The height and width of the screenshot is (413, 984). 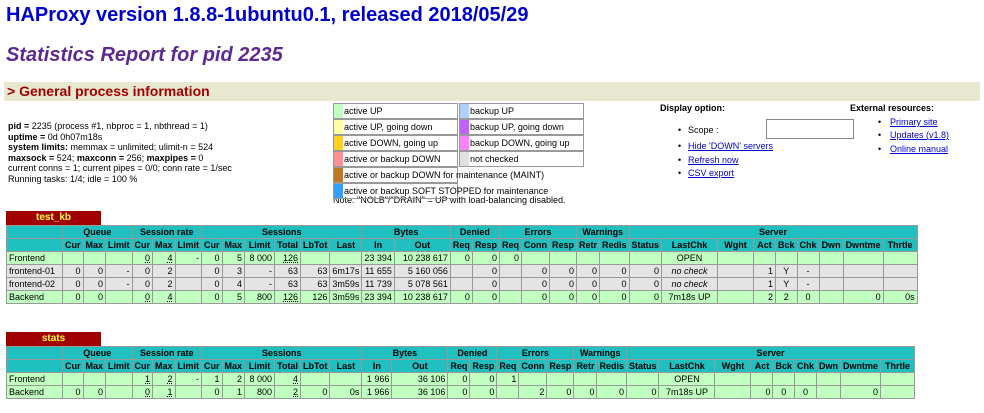 I want to click on proxy-name-test-kb: test_kb, so click(x=53, y=218).